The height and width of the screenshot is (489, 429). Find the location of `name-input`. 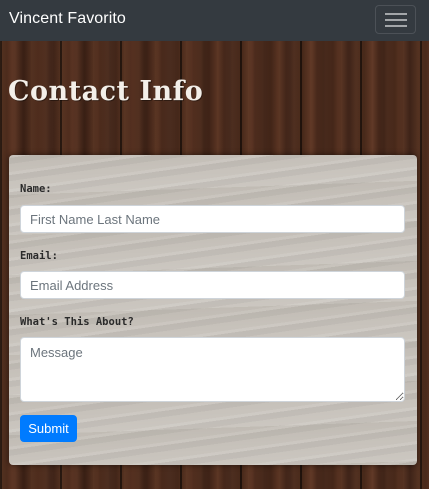

name-input is located at coordinates (212, 219).